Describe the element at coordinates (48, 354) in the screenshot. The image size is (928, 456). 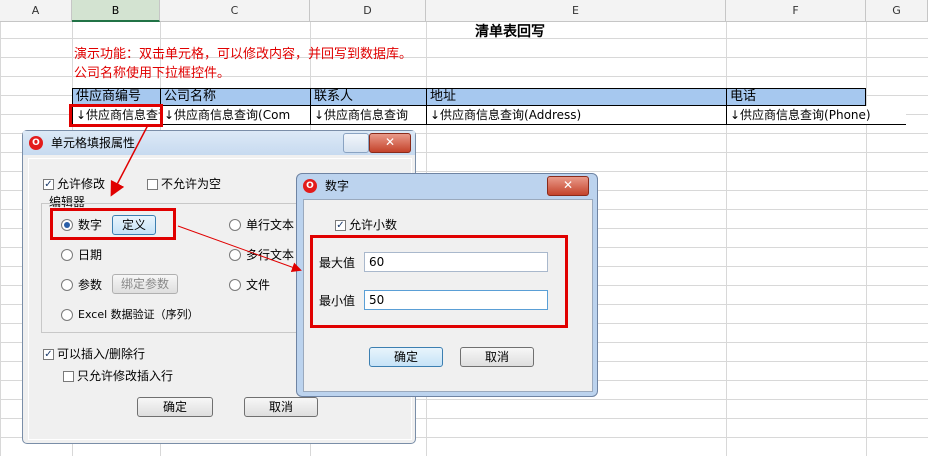
I see `allow-insert-checkbox: ✓` at that location.